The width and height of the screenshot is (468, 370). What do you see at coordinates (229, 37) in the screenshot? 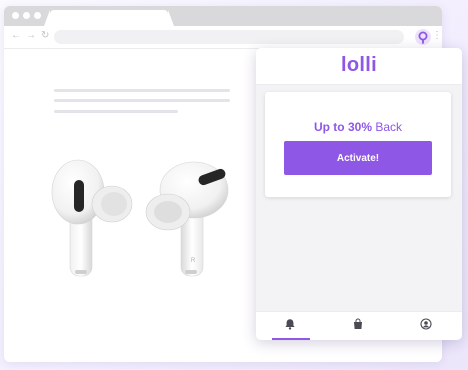
I see `address-bar` at bounding box center [229, 37].